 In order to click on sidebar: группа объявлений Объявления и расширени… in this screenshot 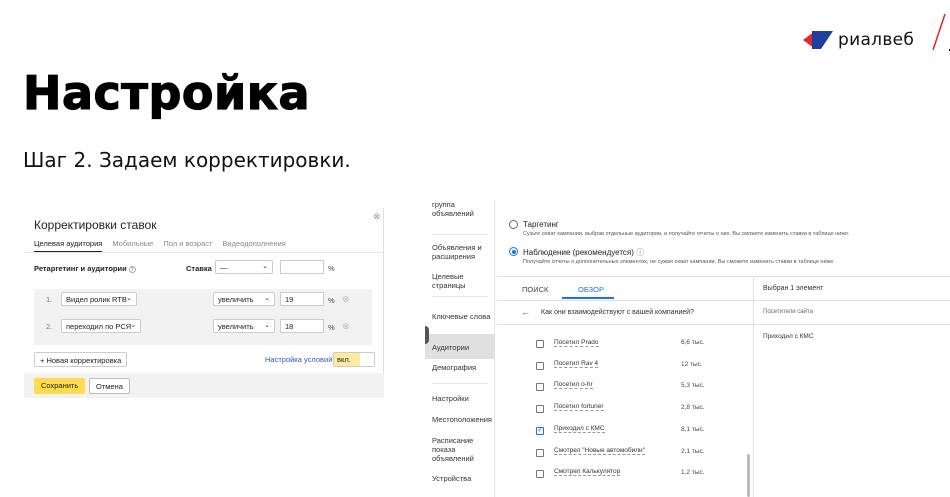, I will do `click(460, 348)`.